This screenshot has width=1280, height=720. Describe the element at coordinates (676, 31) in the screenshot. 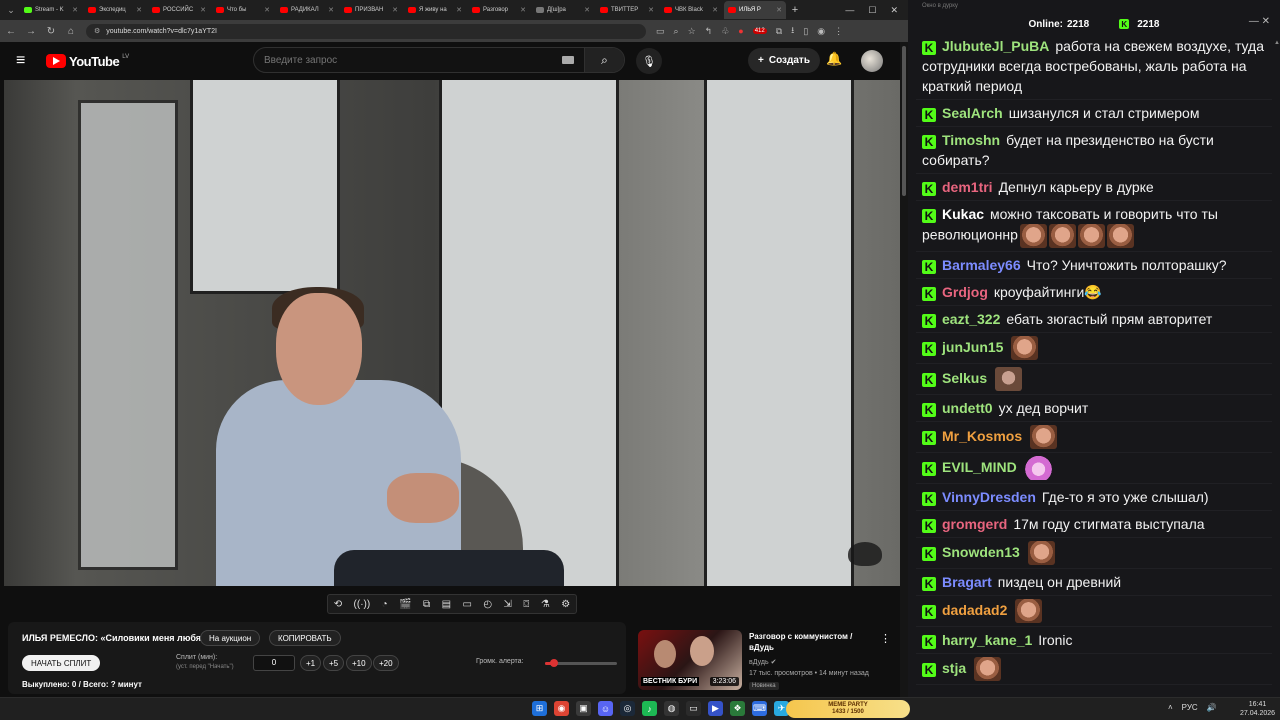

I see `zoom-icon: ⌕` at that location.